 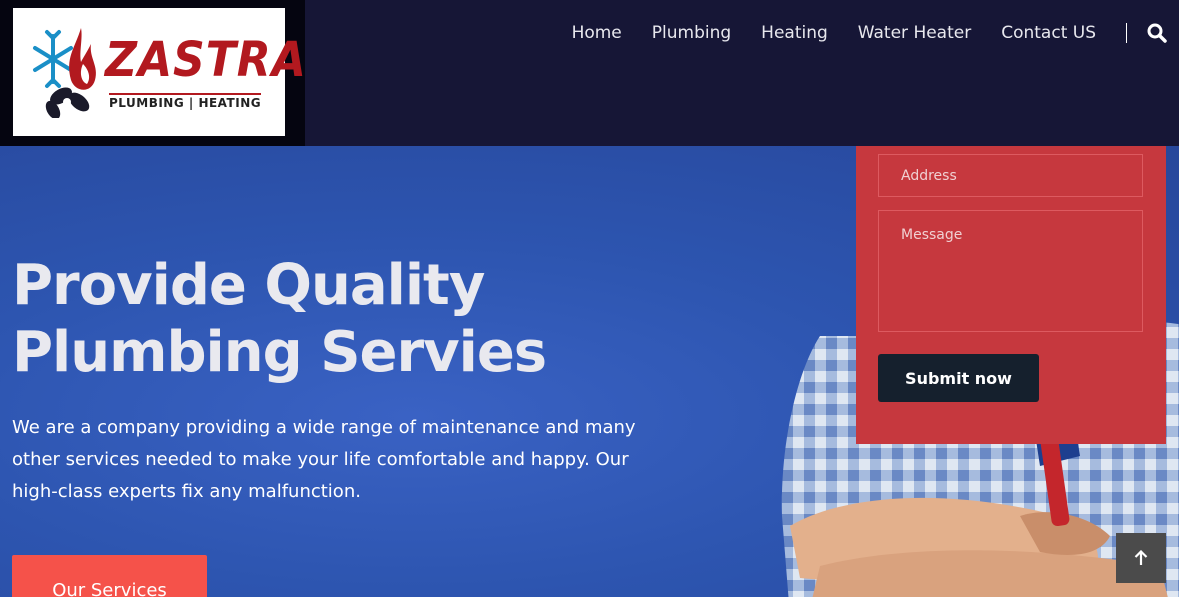 I want to click on nav-item-heating: Heating, so click(x=794, y=33).